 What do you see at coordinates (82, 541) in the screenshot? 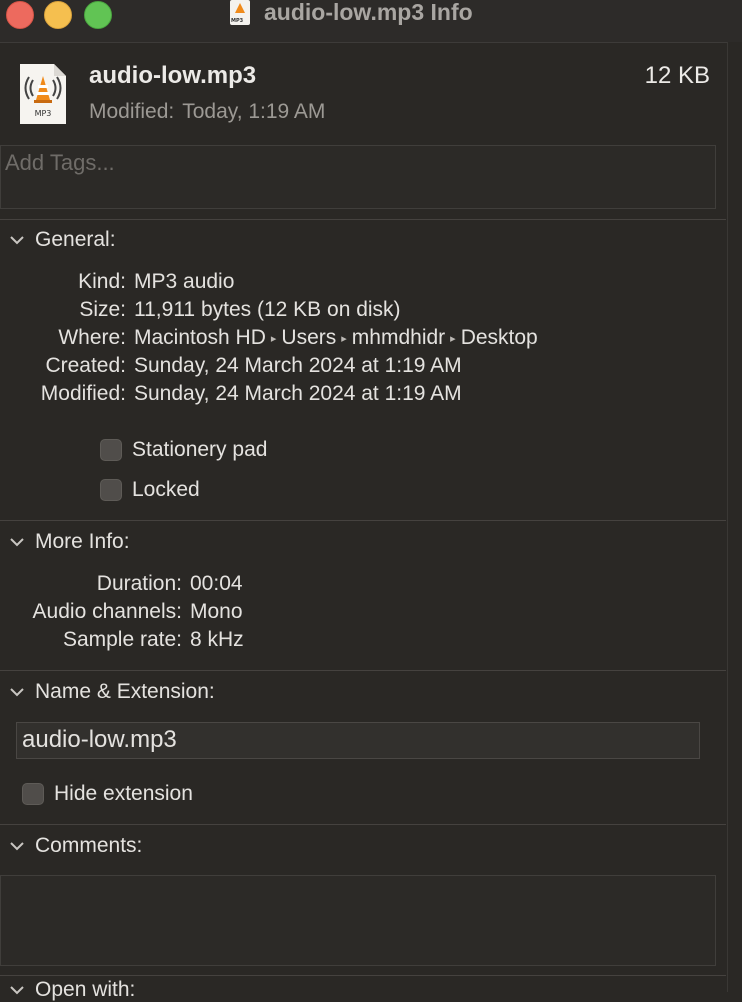
I see `section-more-info-title: More Info:` at bounding box center [82, 541].